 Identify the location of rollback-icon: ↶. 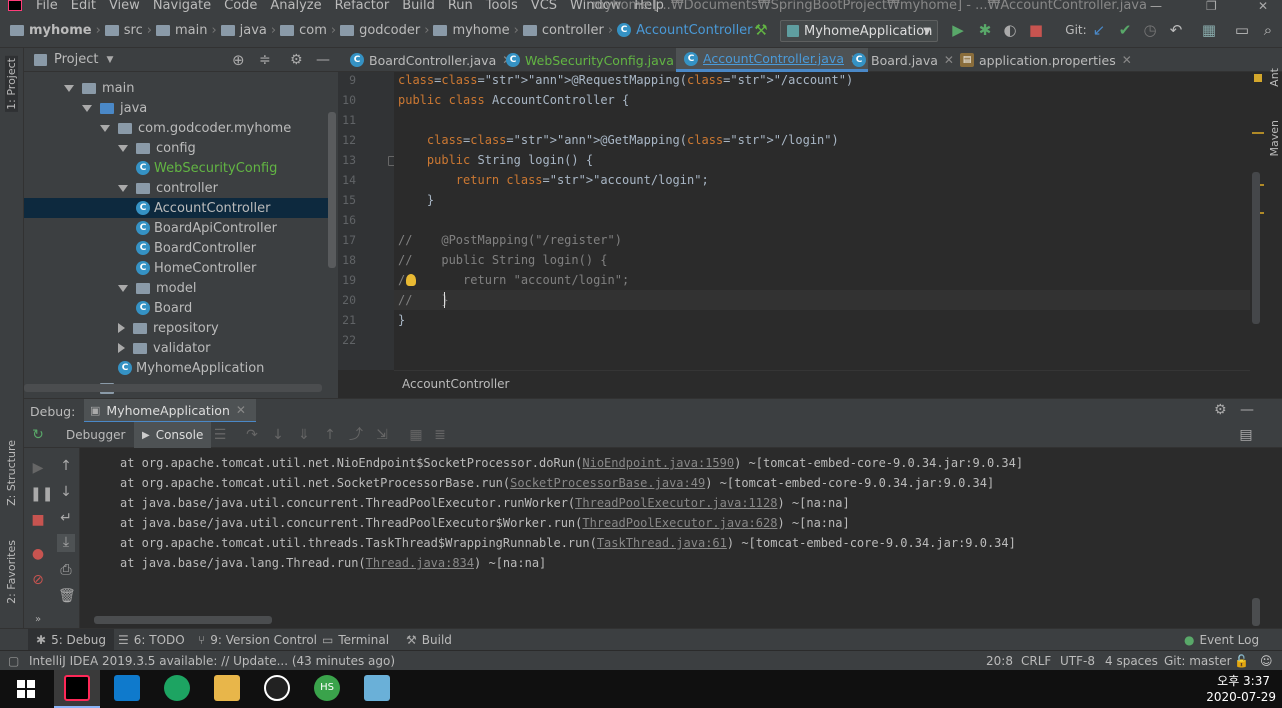
(1176, 30).